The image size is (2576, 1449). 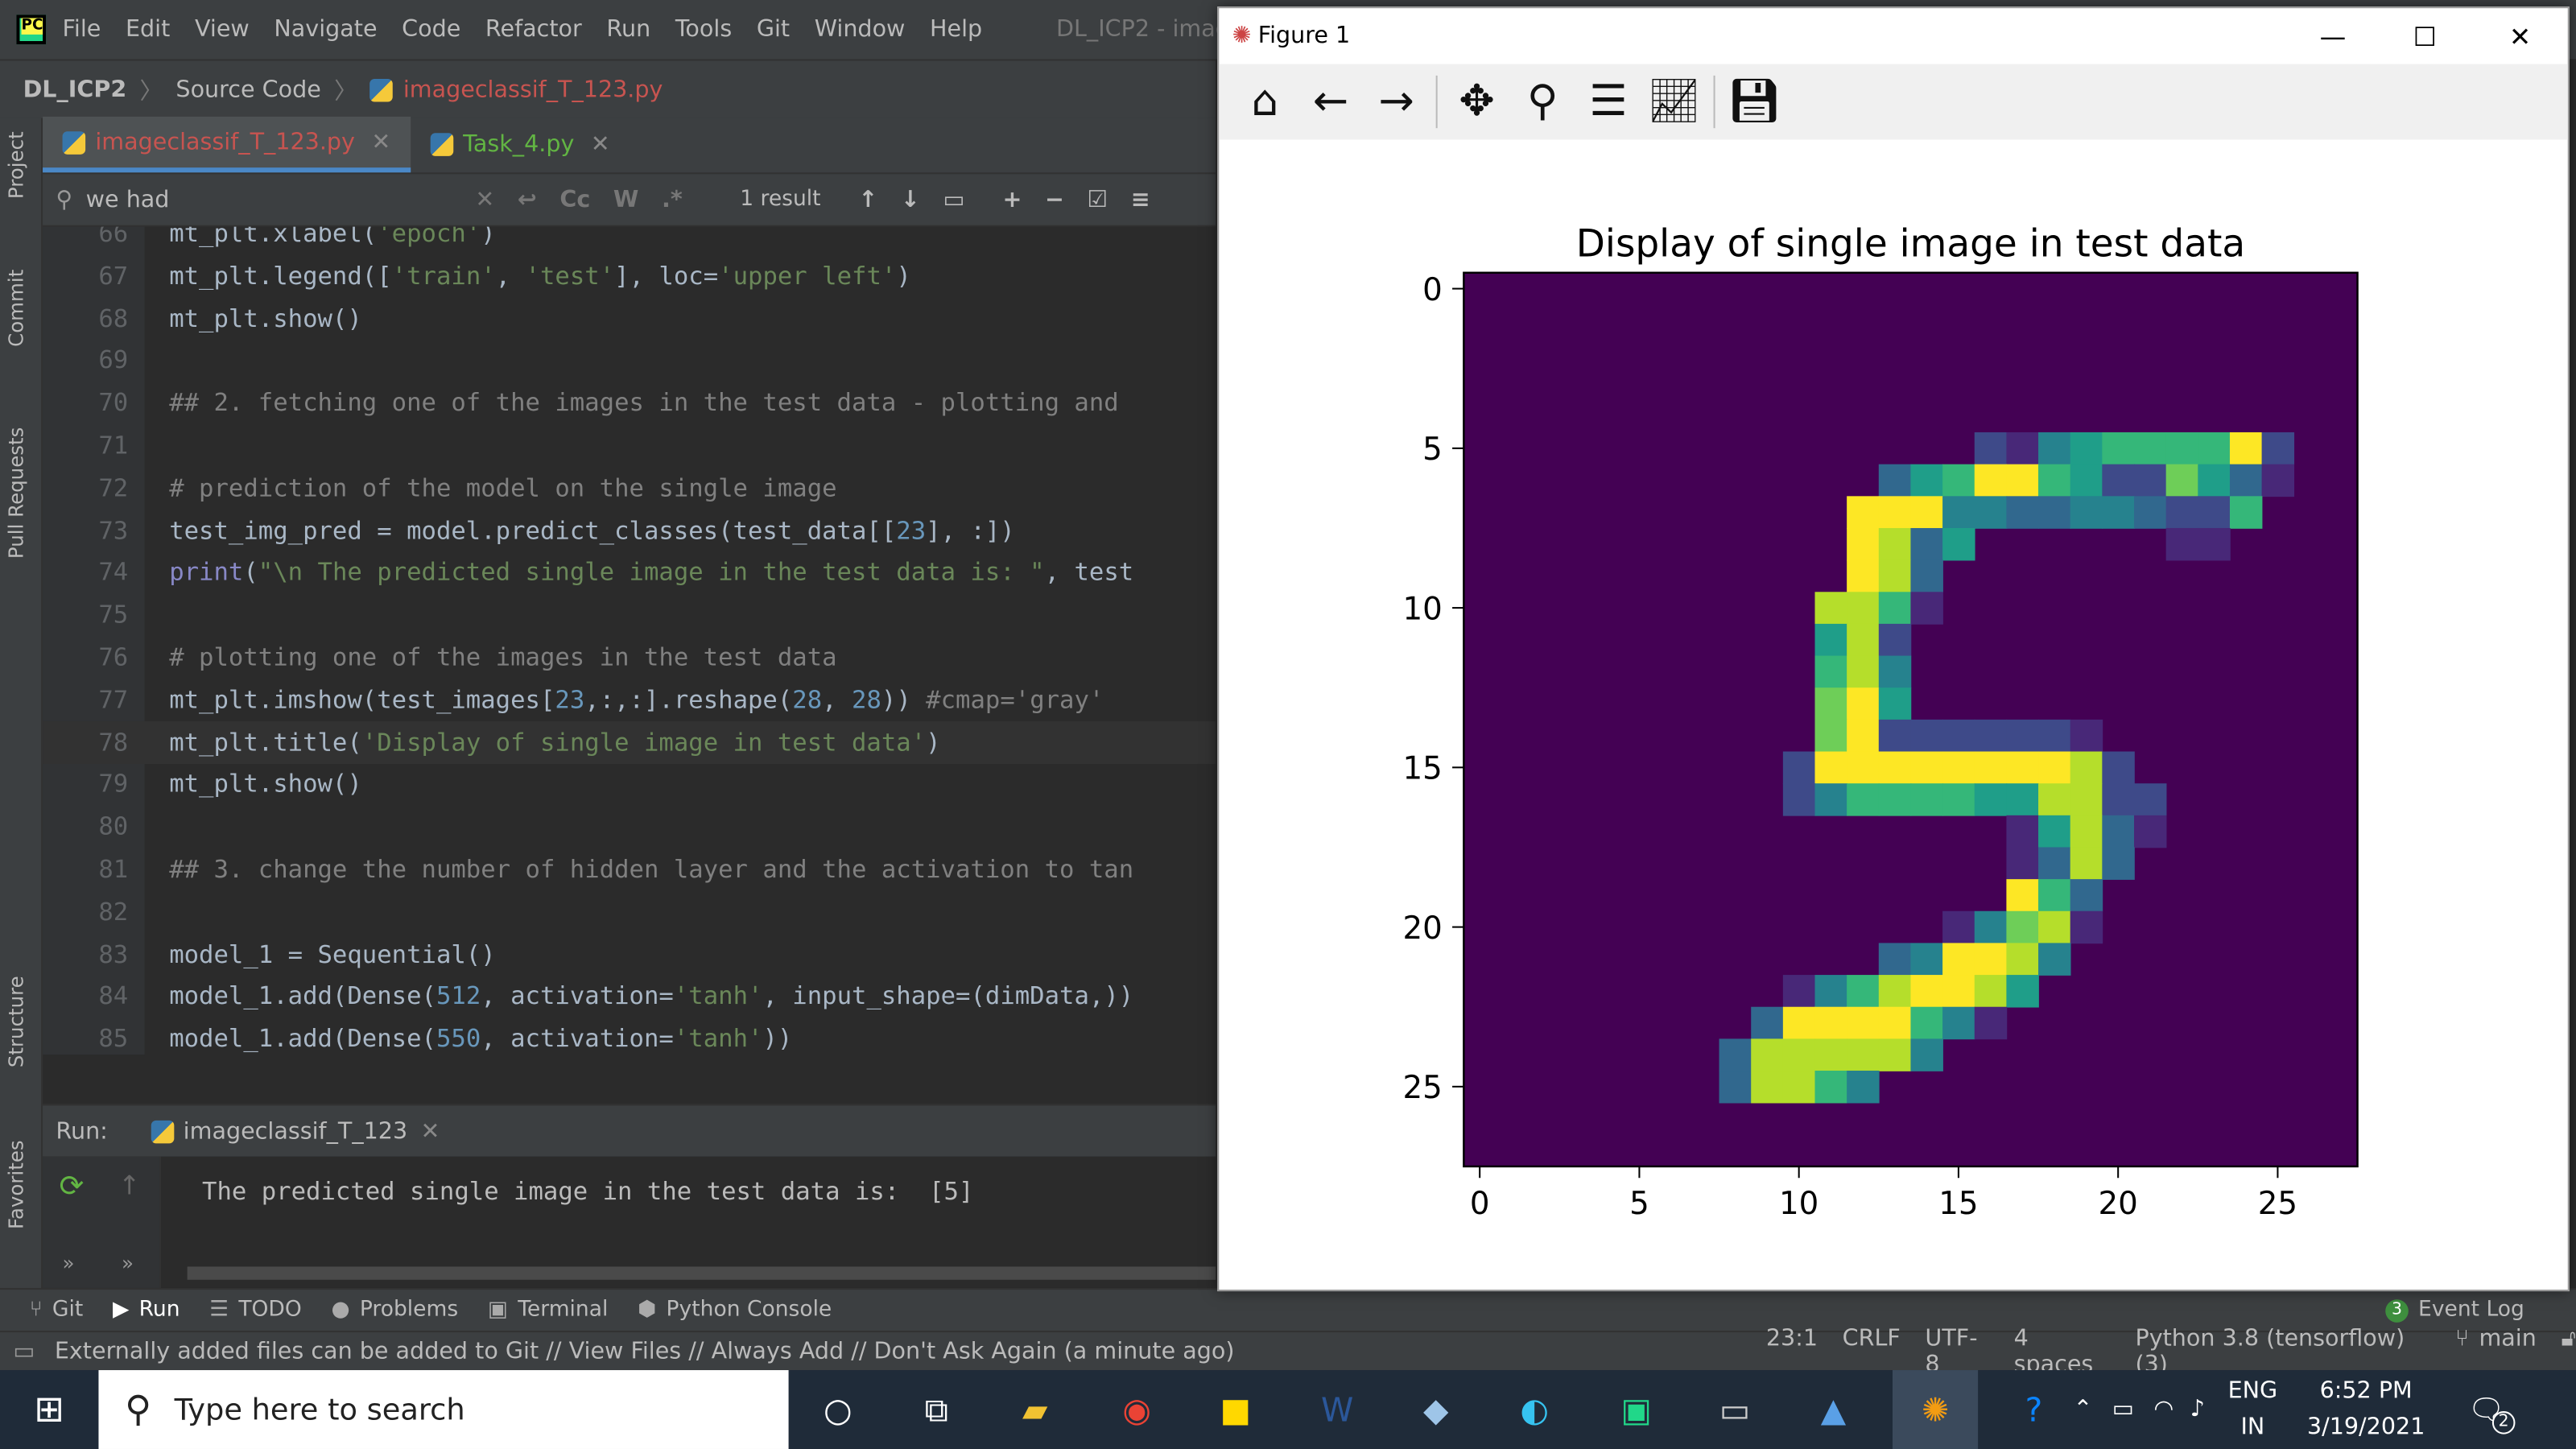 I want to click on select-all-occurrences-icon: ▭, so click(x=954, y=200).